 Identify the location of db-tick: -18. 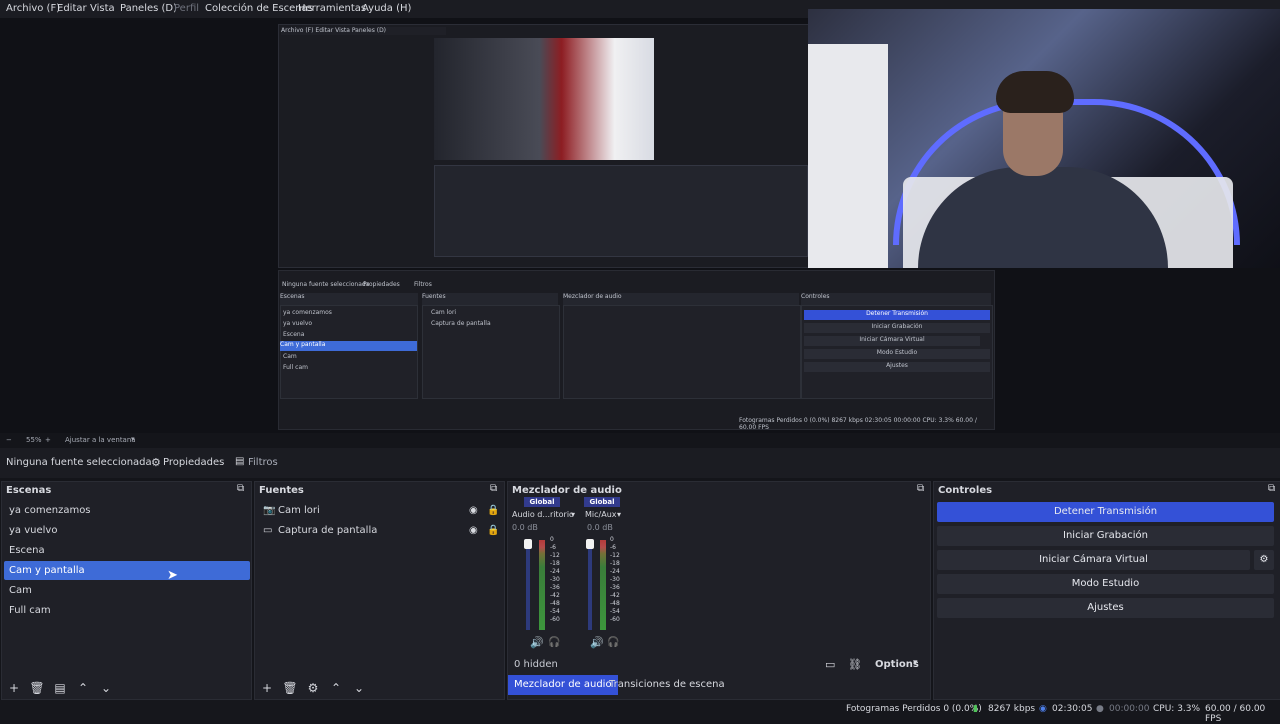
(555, 563).